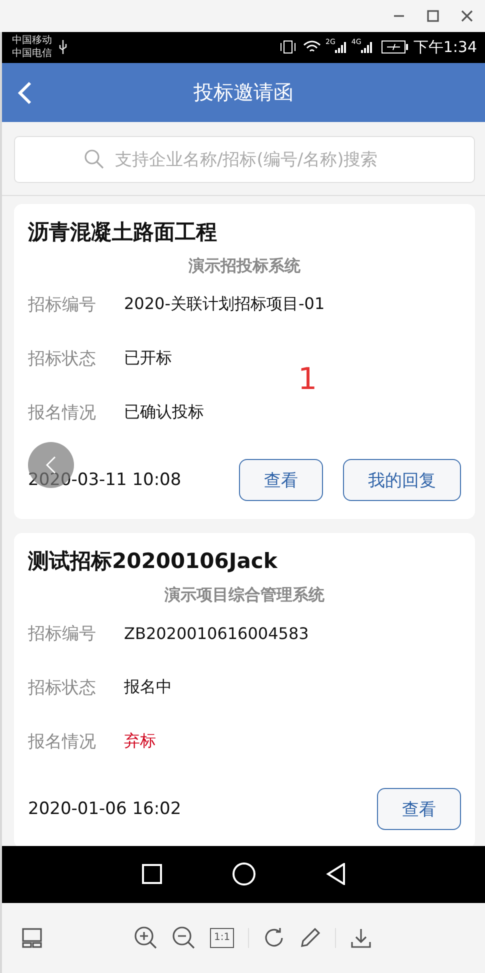  What do you see at coordinates (467, 16) in the screenshot?
I see `close-icon` at bounding box center [467, 16].